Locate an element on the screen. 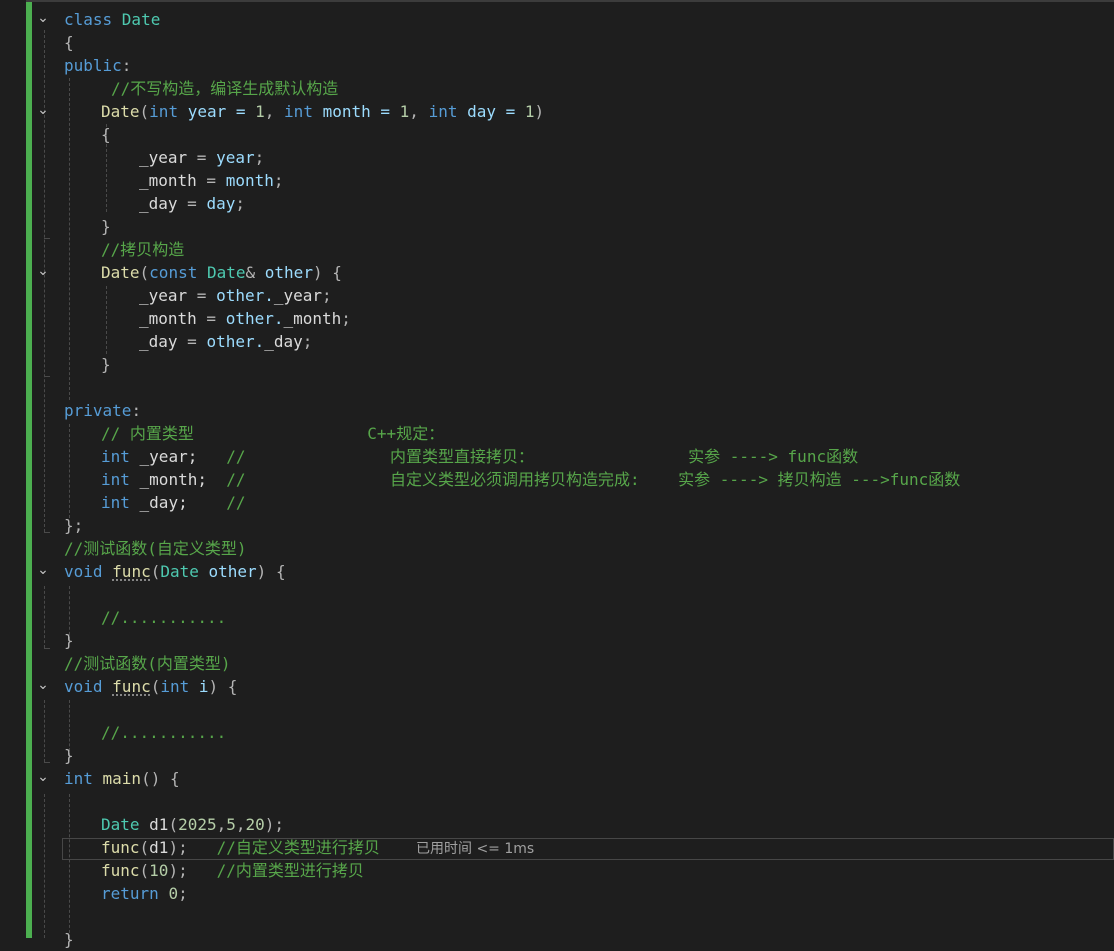  code-text: { is located at coordinates (106, 134).